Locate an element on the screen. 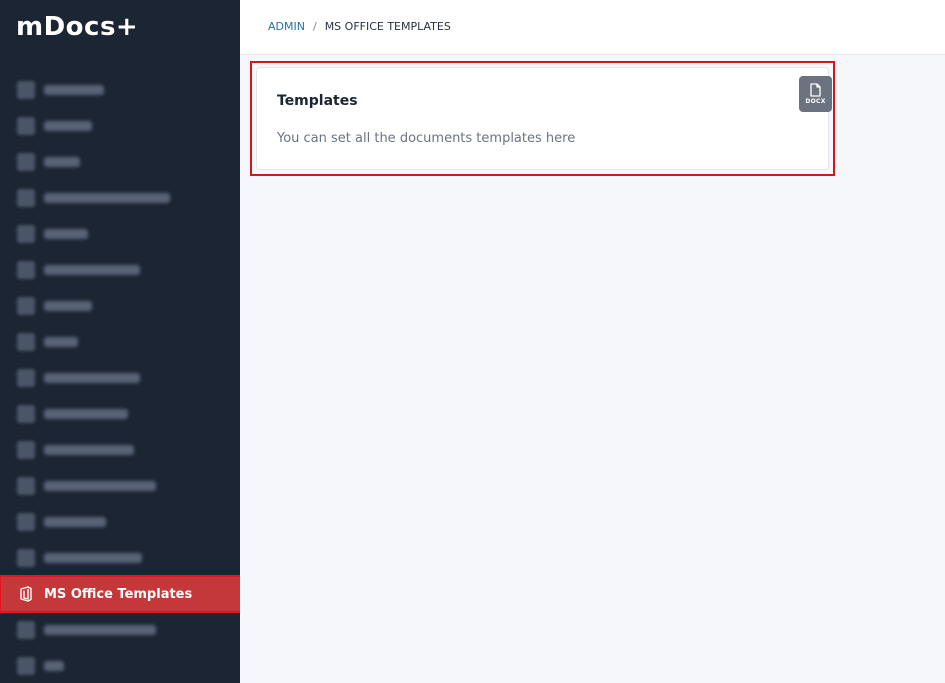 The image size is (945, 683). card-title: Templates is located at coordinates (317, 101).